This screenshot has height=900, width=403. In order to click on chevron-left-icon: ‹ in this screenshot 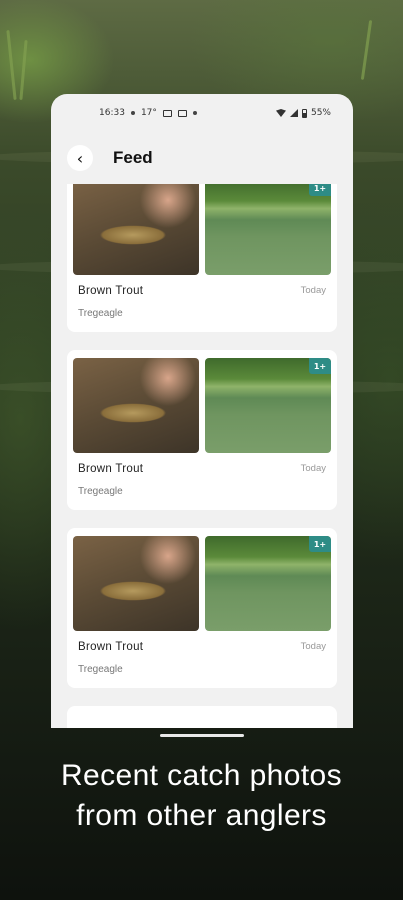, I will do `click(80, 158)`.